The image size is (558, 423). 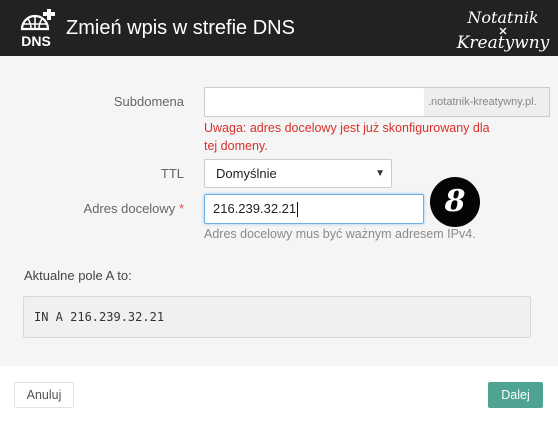 I want to click on target-label: Adres docelowy *, so click(x=112, y=209).